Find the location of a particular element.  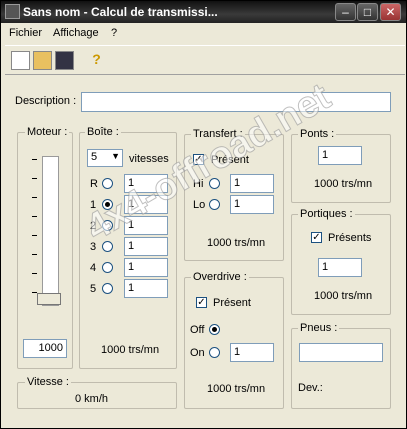

overdrive-present-label: Présent is located at coordinates (232, 303).